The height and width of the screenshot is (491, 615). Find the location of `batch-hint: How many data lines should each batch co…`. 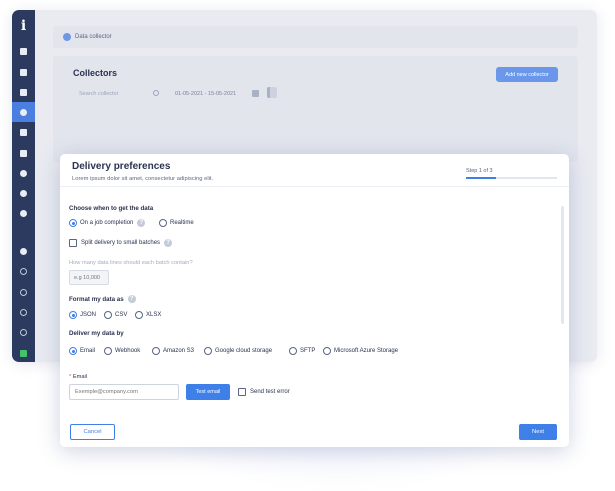

batch-hint: How many data lines should each batch co… is located at coordinates (131, 263).